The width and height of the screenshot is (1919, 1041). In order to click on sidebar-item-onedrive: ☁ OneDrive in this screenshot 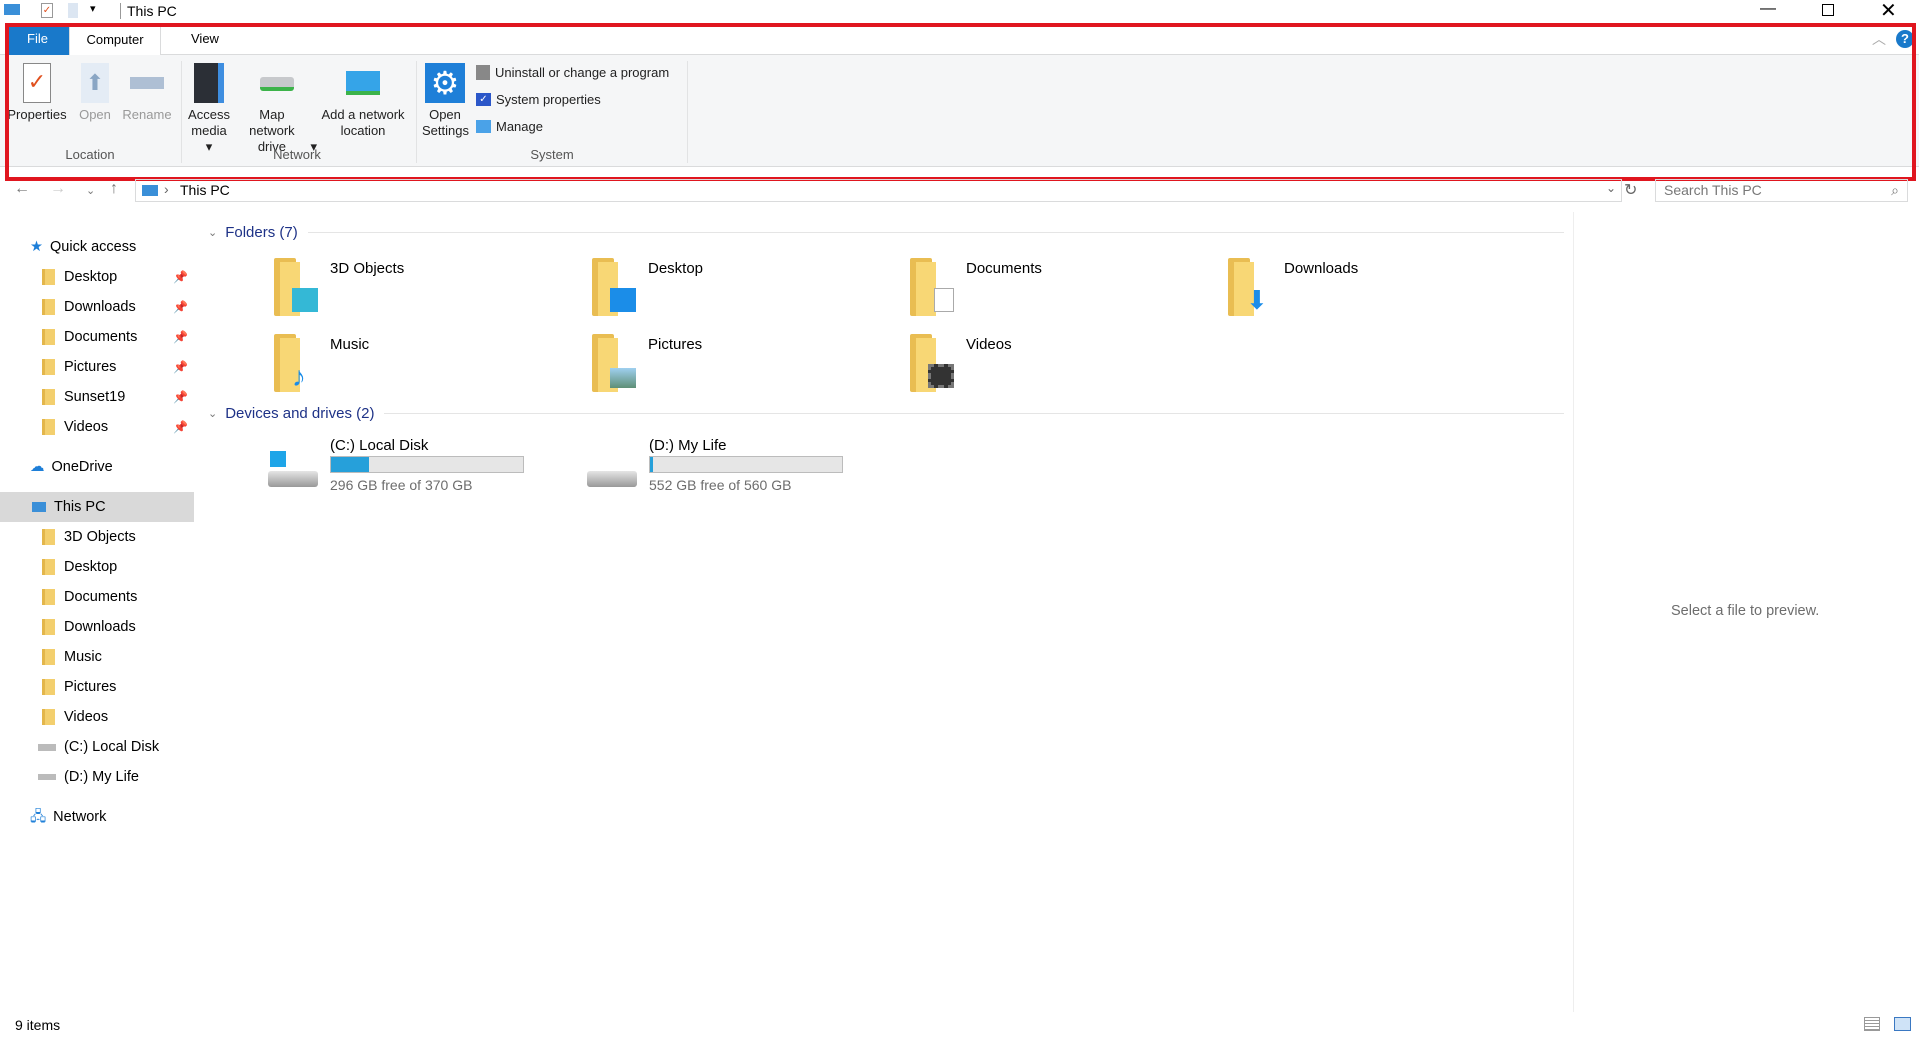, I will do `click(97, 467)`.